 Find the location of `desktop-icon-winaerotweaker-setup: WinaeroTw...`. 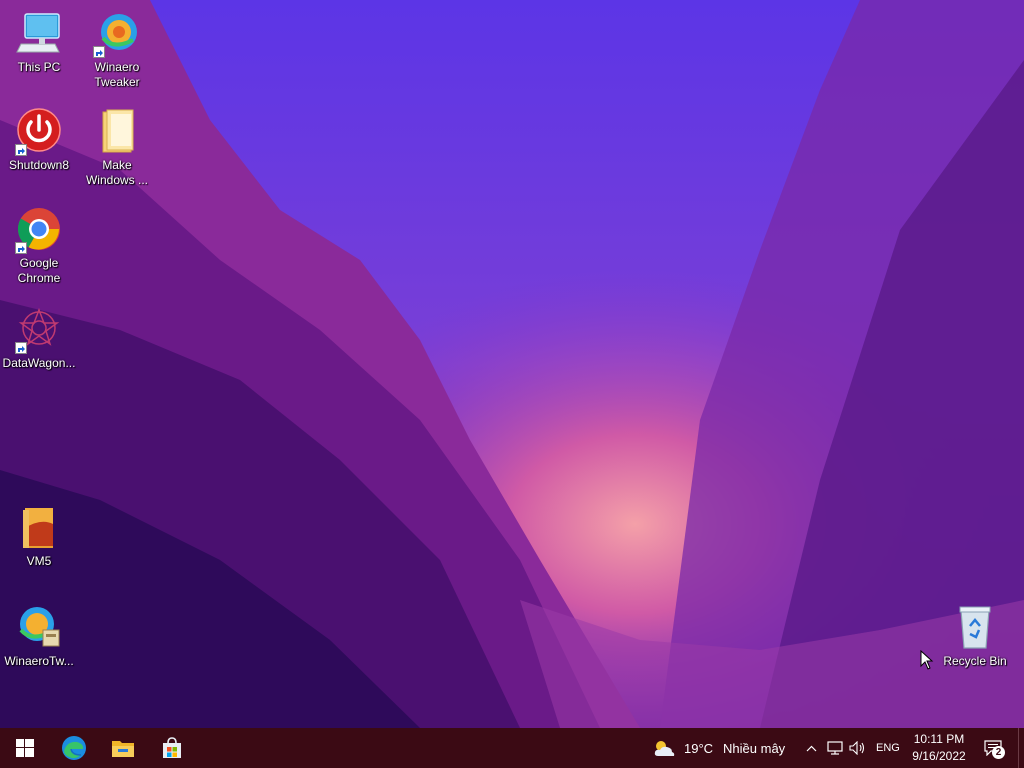

desktop-icon-winaerotweaker-setup: WinaeroTw... is located at coordinates (39, 636).